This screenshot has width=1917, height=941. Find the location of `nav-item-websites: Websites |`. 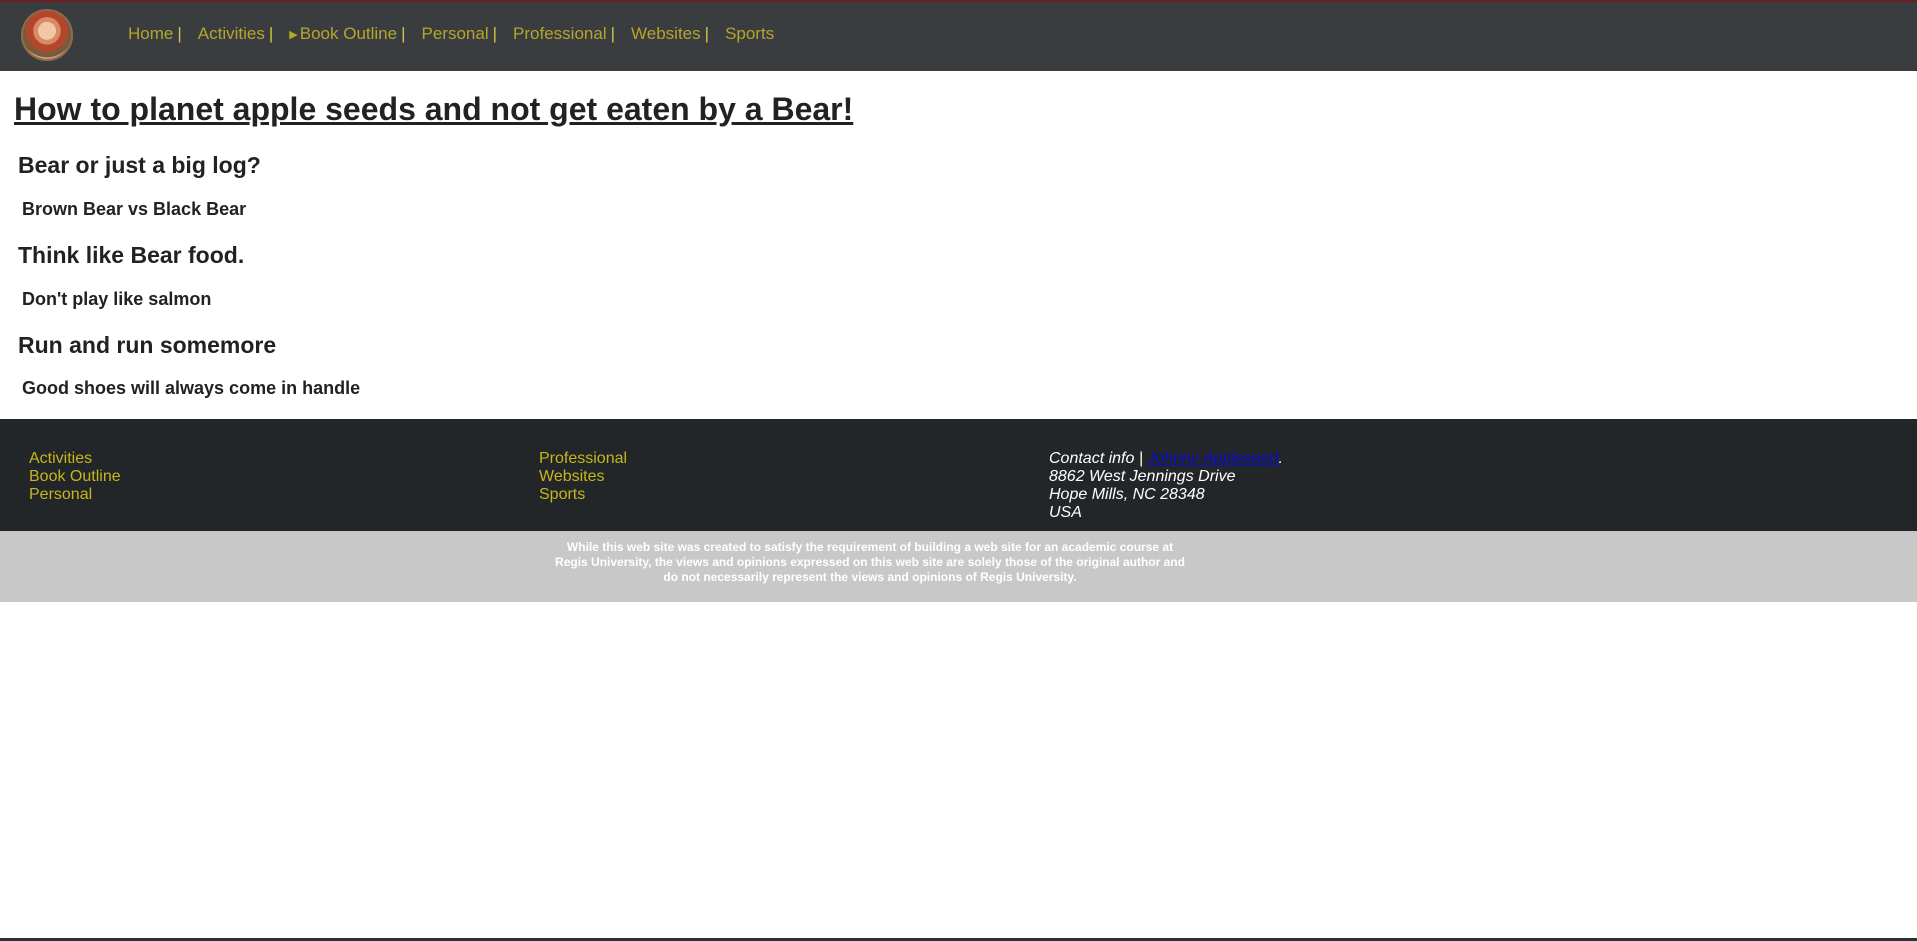

nav-item-websites: Websites | is located at coordinates (670, 34).